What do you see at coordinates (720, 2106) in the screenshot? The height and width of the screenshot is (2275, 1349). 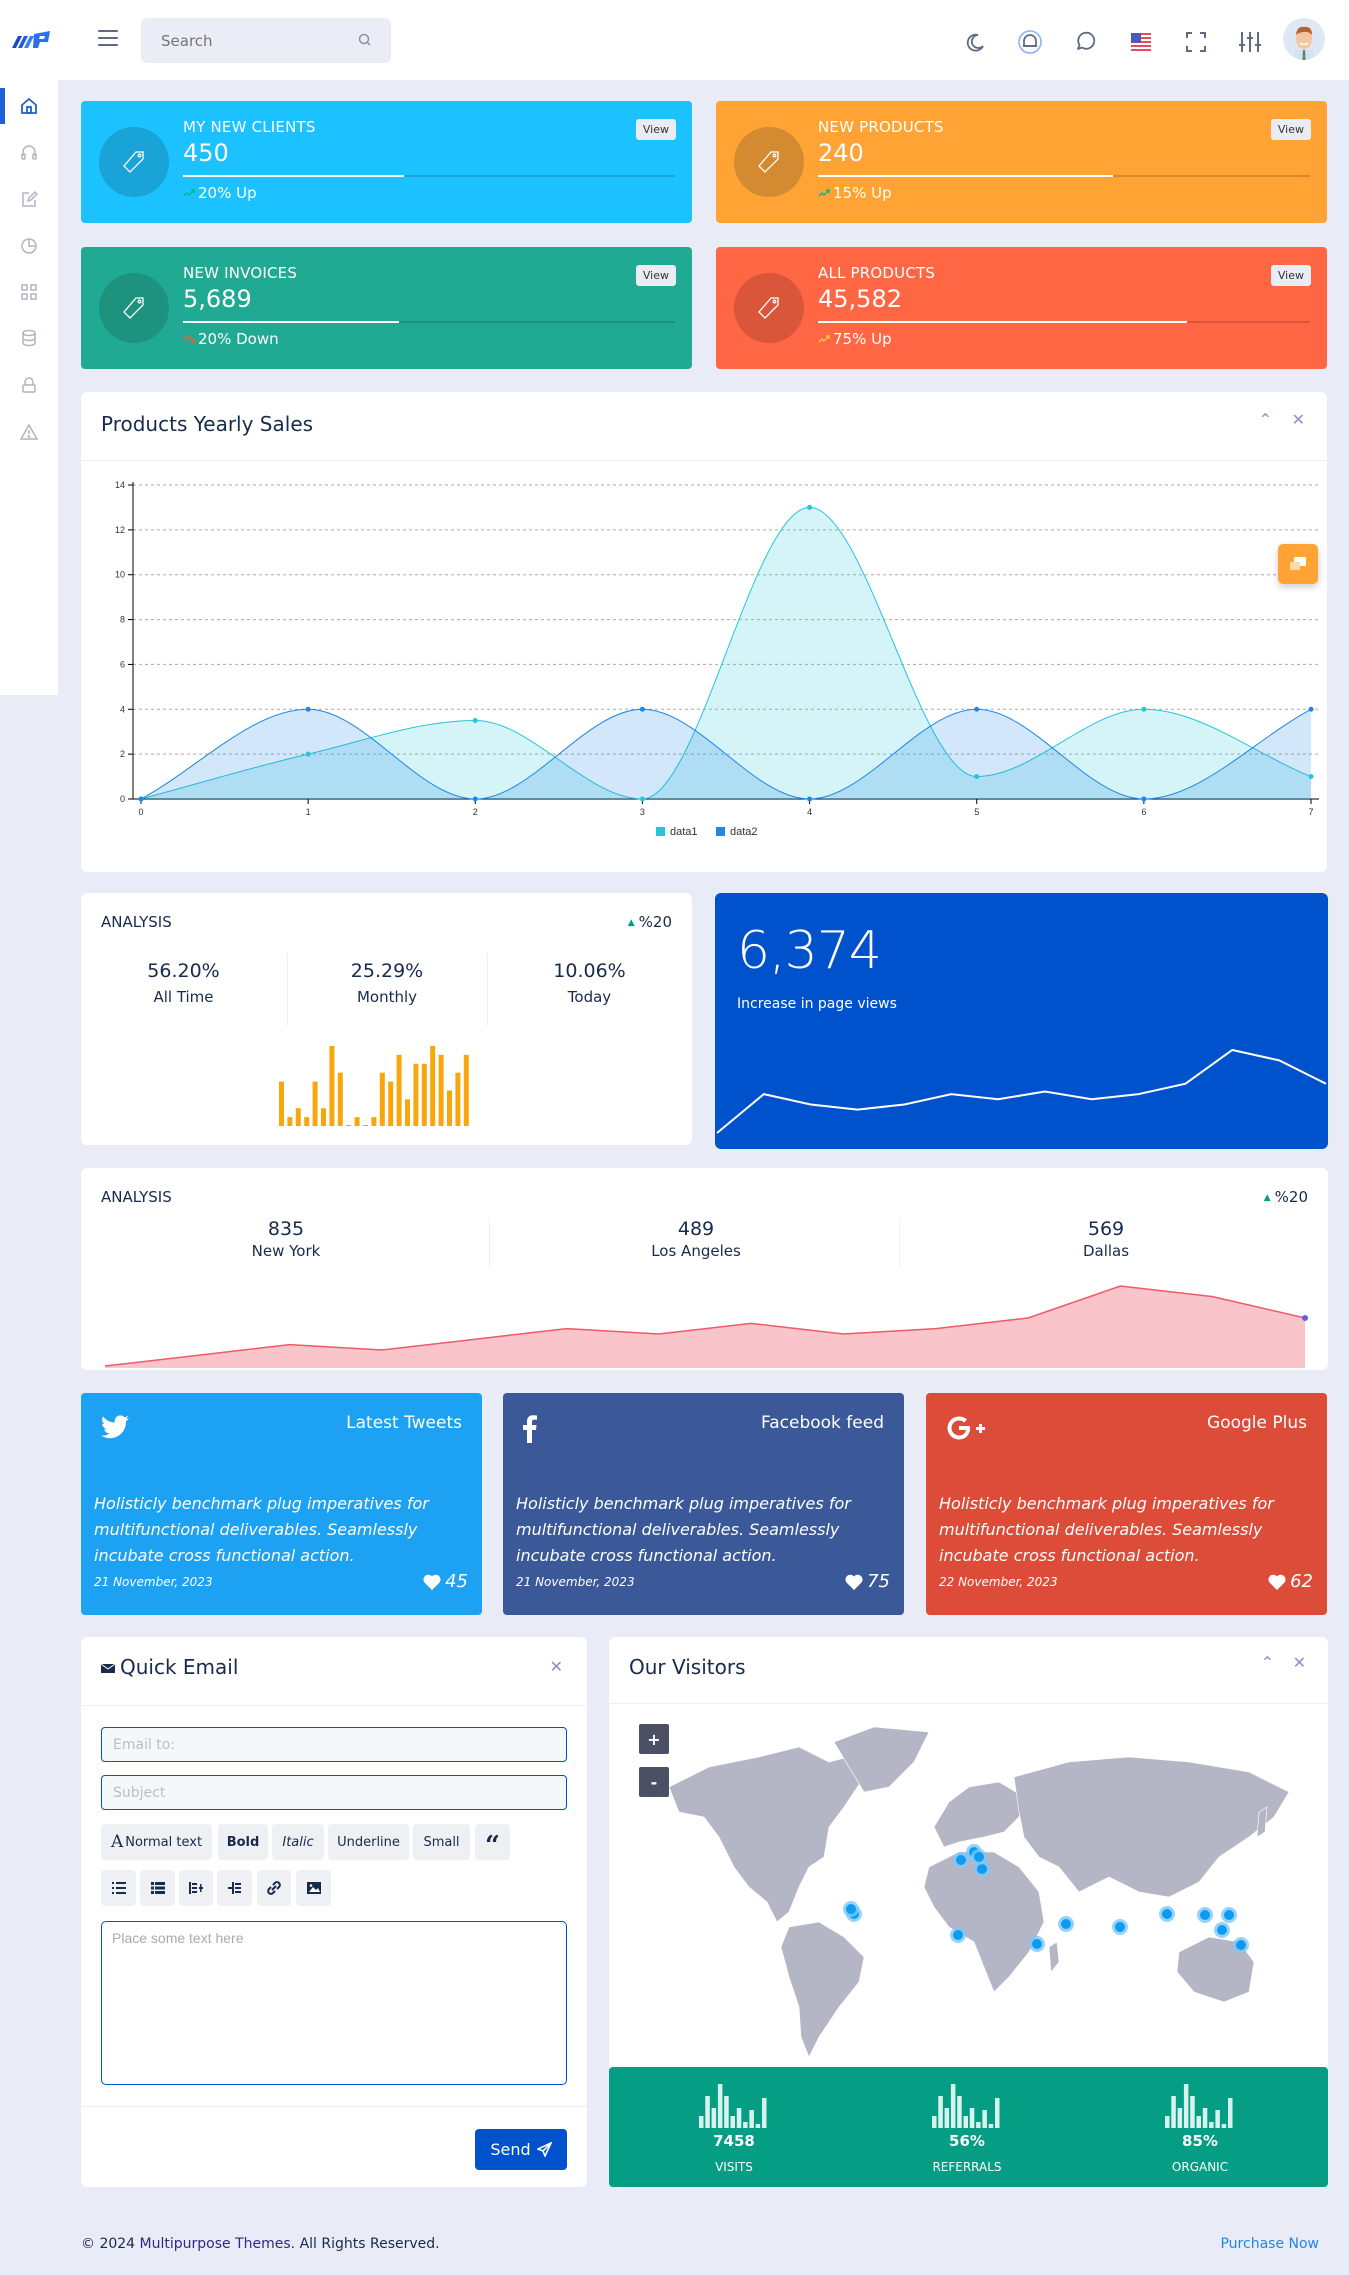 I see `sparkline-bar` at bounding box center [720, 2106].